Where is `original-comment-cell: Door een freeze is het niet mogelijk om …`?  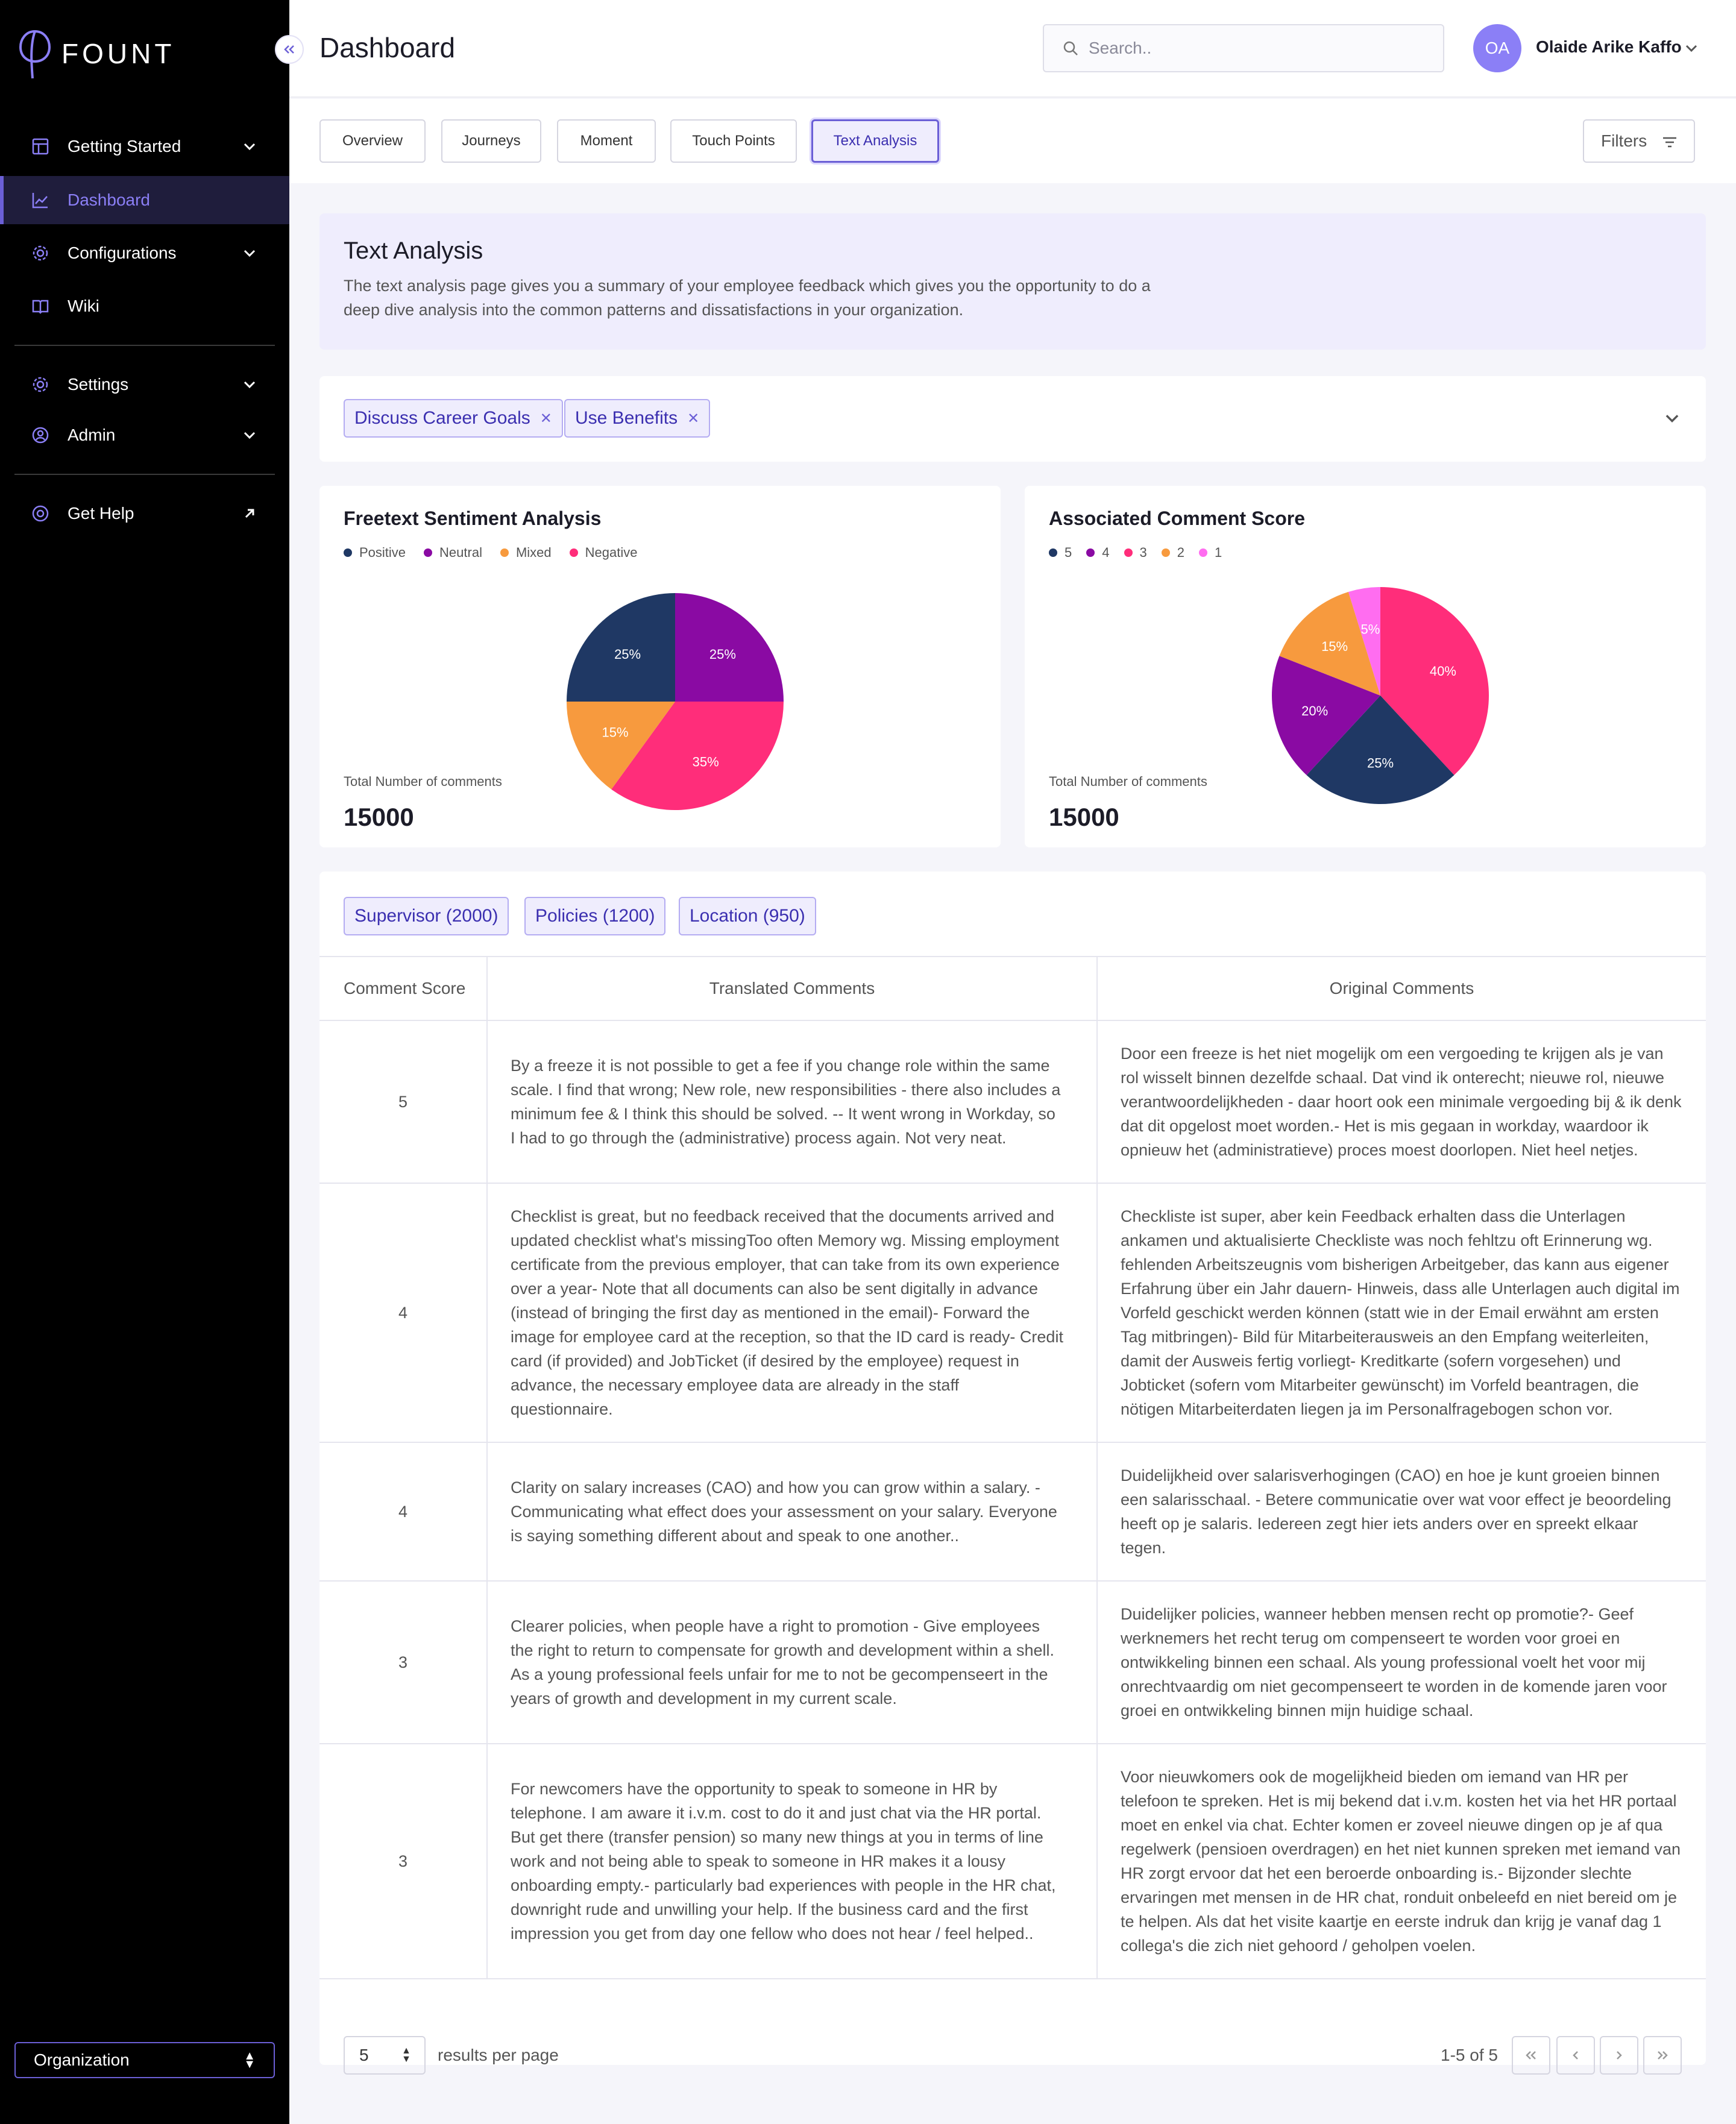
original-comment-cell: Door een freeze is het niet mogelijk om … is located at coordinates (1401, 1102).